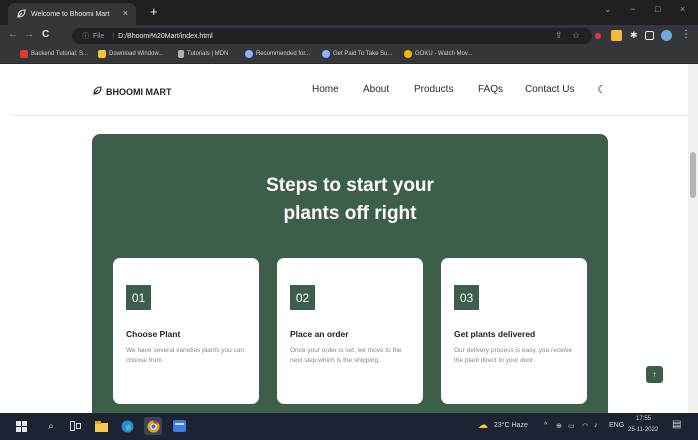 The width and height of the screenshot is (698, 440). Describe the element at coordinates (571, 426) in the screenshot. I see `battery-icon: ▭` at that location.